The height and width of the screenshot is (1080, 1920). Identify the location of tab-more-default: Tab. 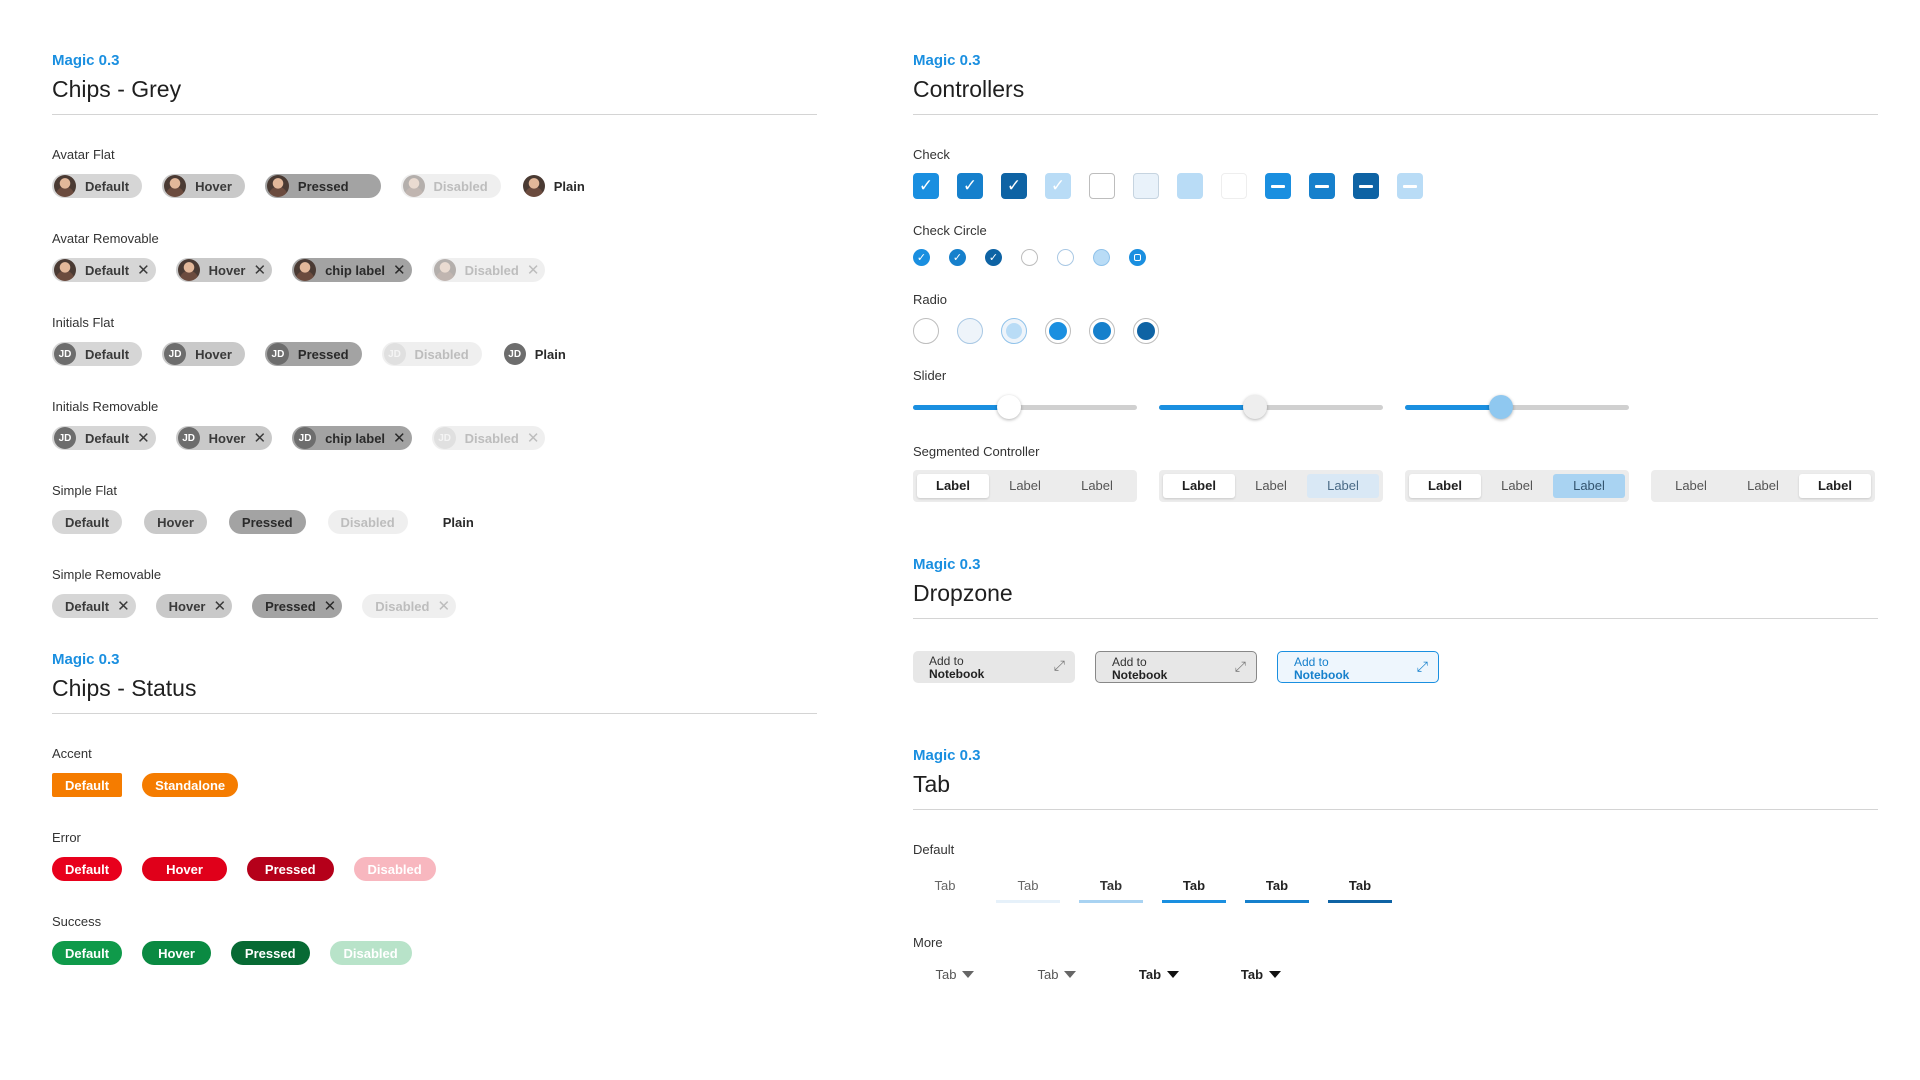
(955, 974).